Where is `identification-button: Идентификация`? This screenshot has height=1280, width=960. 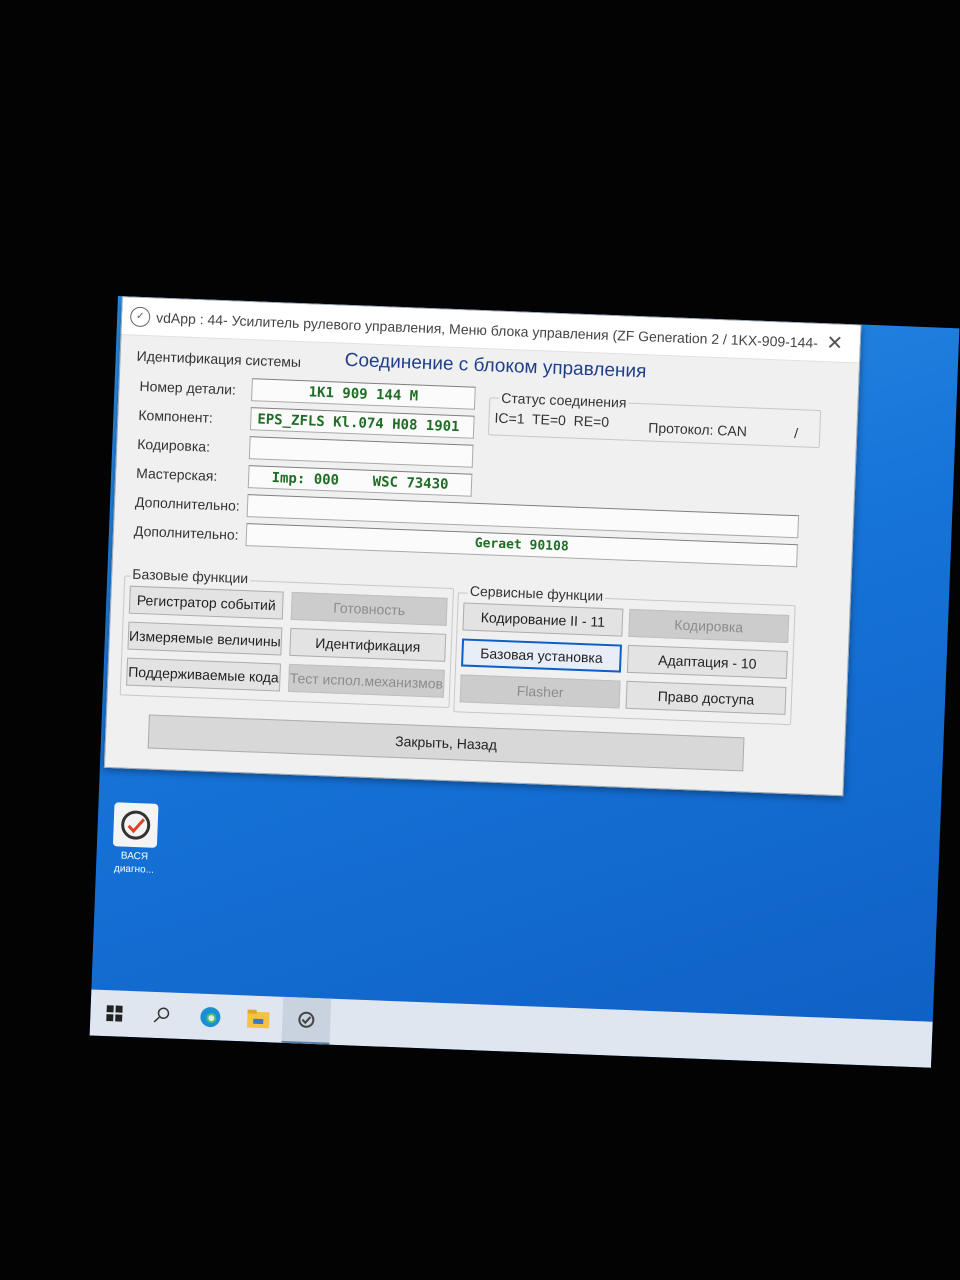
identification-button: Идентификация is located at coordinates (368, 644).